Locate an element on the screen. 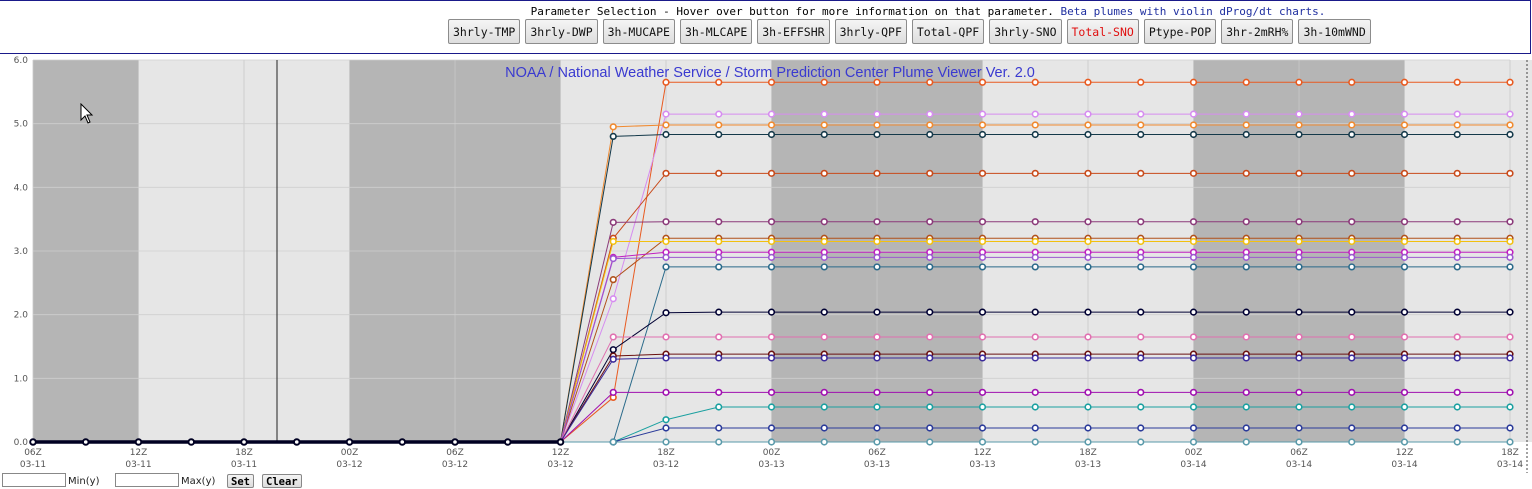 This screenshot has width=1532, height=489. param-button-3hrly-dwp: 3hrly-DWP is located at coordinates (561, 31).